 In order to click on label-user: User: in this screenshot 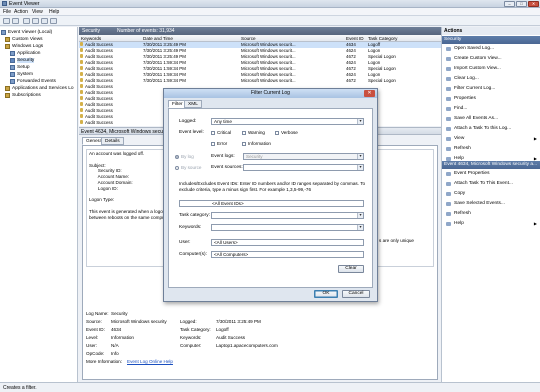, I will do `click(91, 345)`.